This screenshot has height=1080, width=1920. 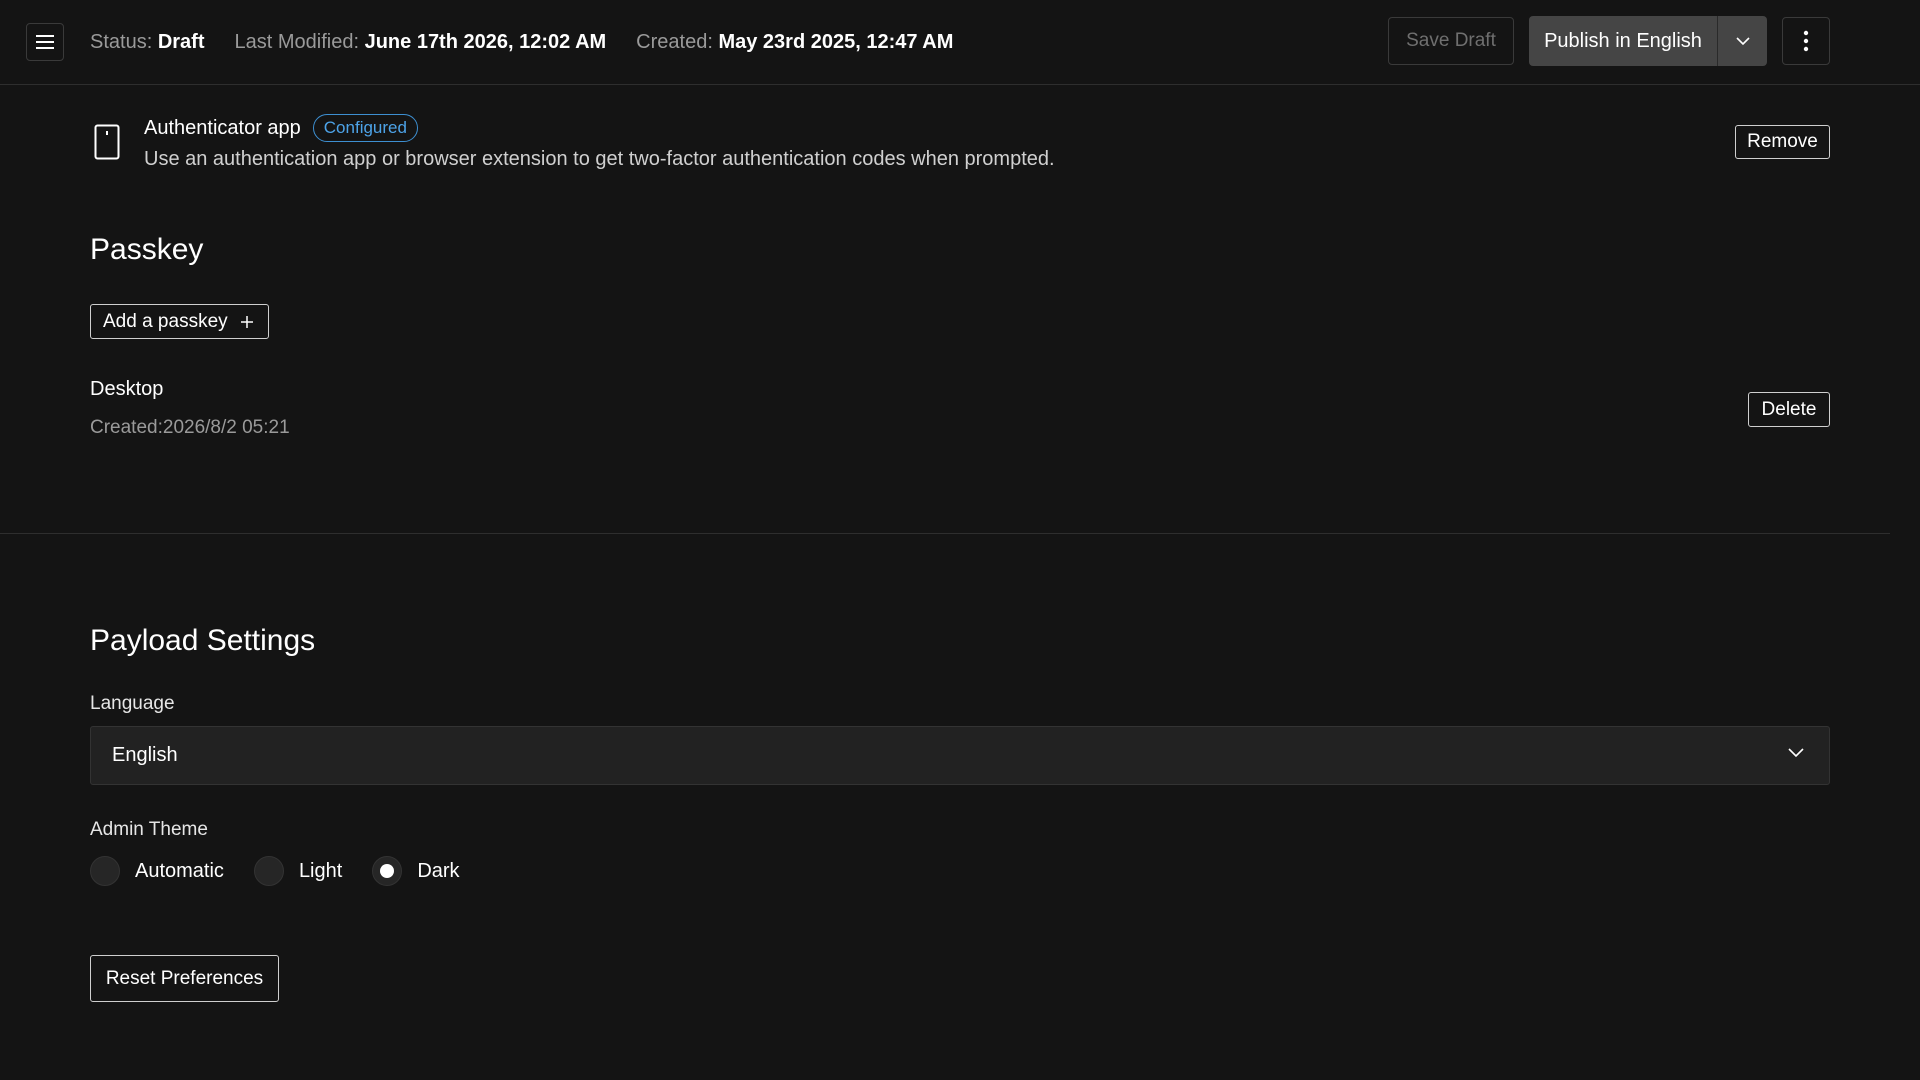 What do you see at coordinates (1451, 41) in the screenshot?
I see `save-draft-button: Save Draft` at bounding box center [1451, 41].